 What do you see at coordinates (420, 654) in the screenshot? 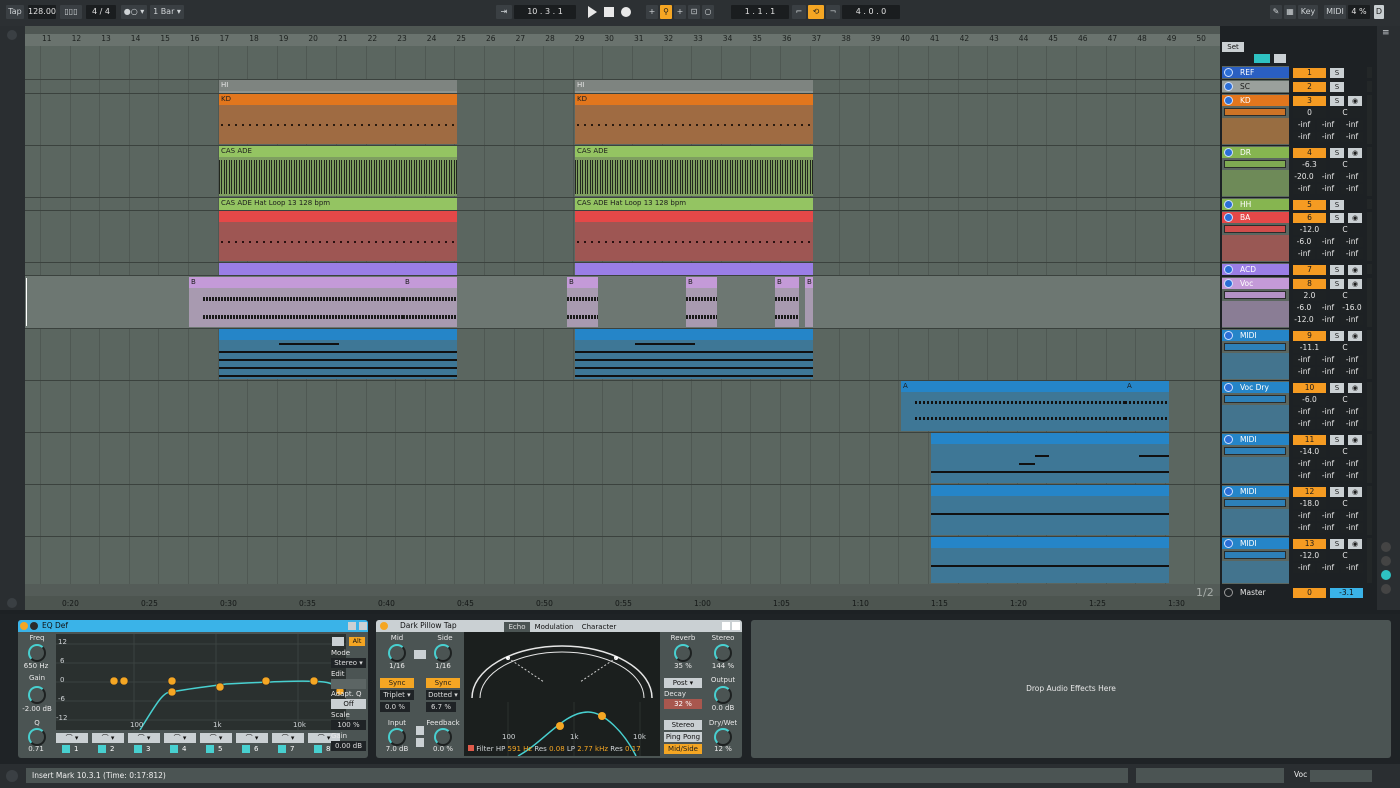
I see `link-icon` at bounding box center [420, 654].